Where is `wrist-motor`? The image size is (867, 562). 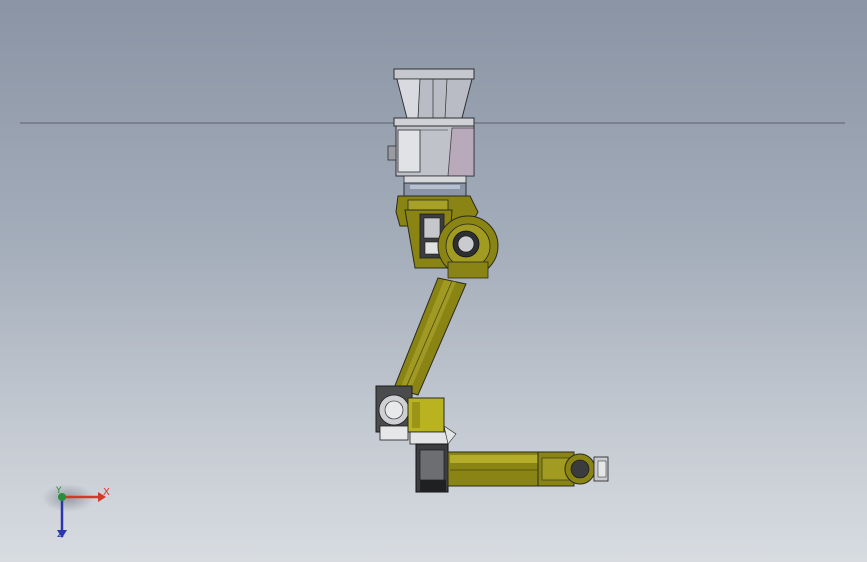 wrist-motor is located at coordinates (432, 468).